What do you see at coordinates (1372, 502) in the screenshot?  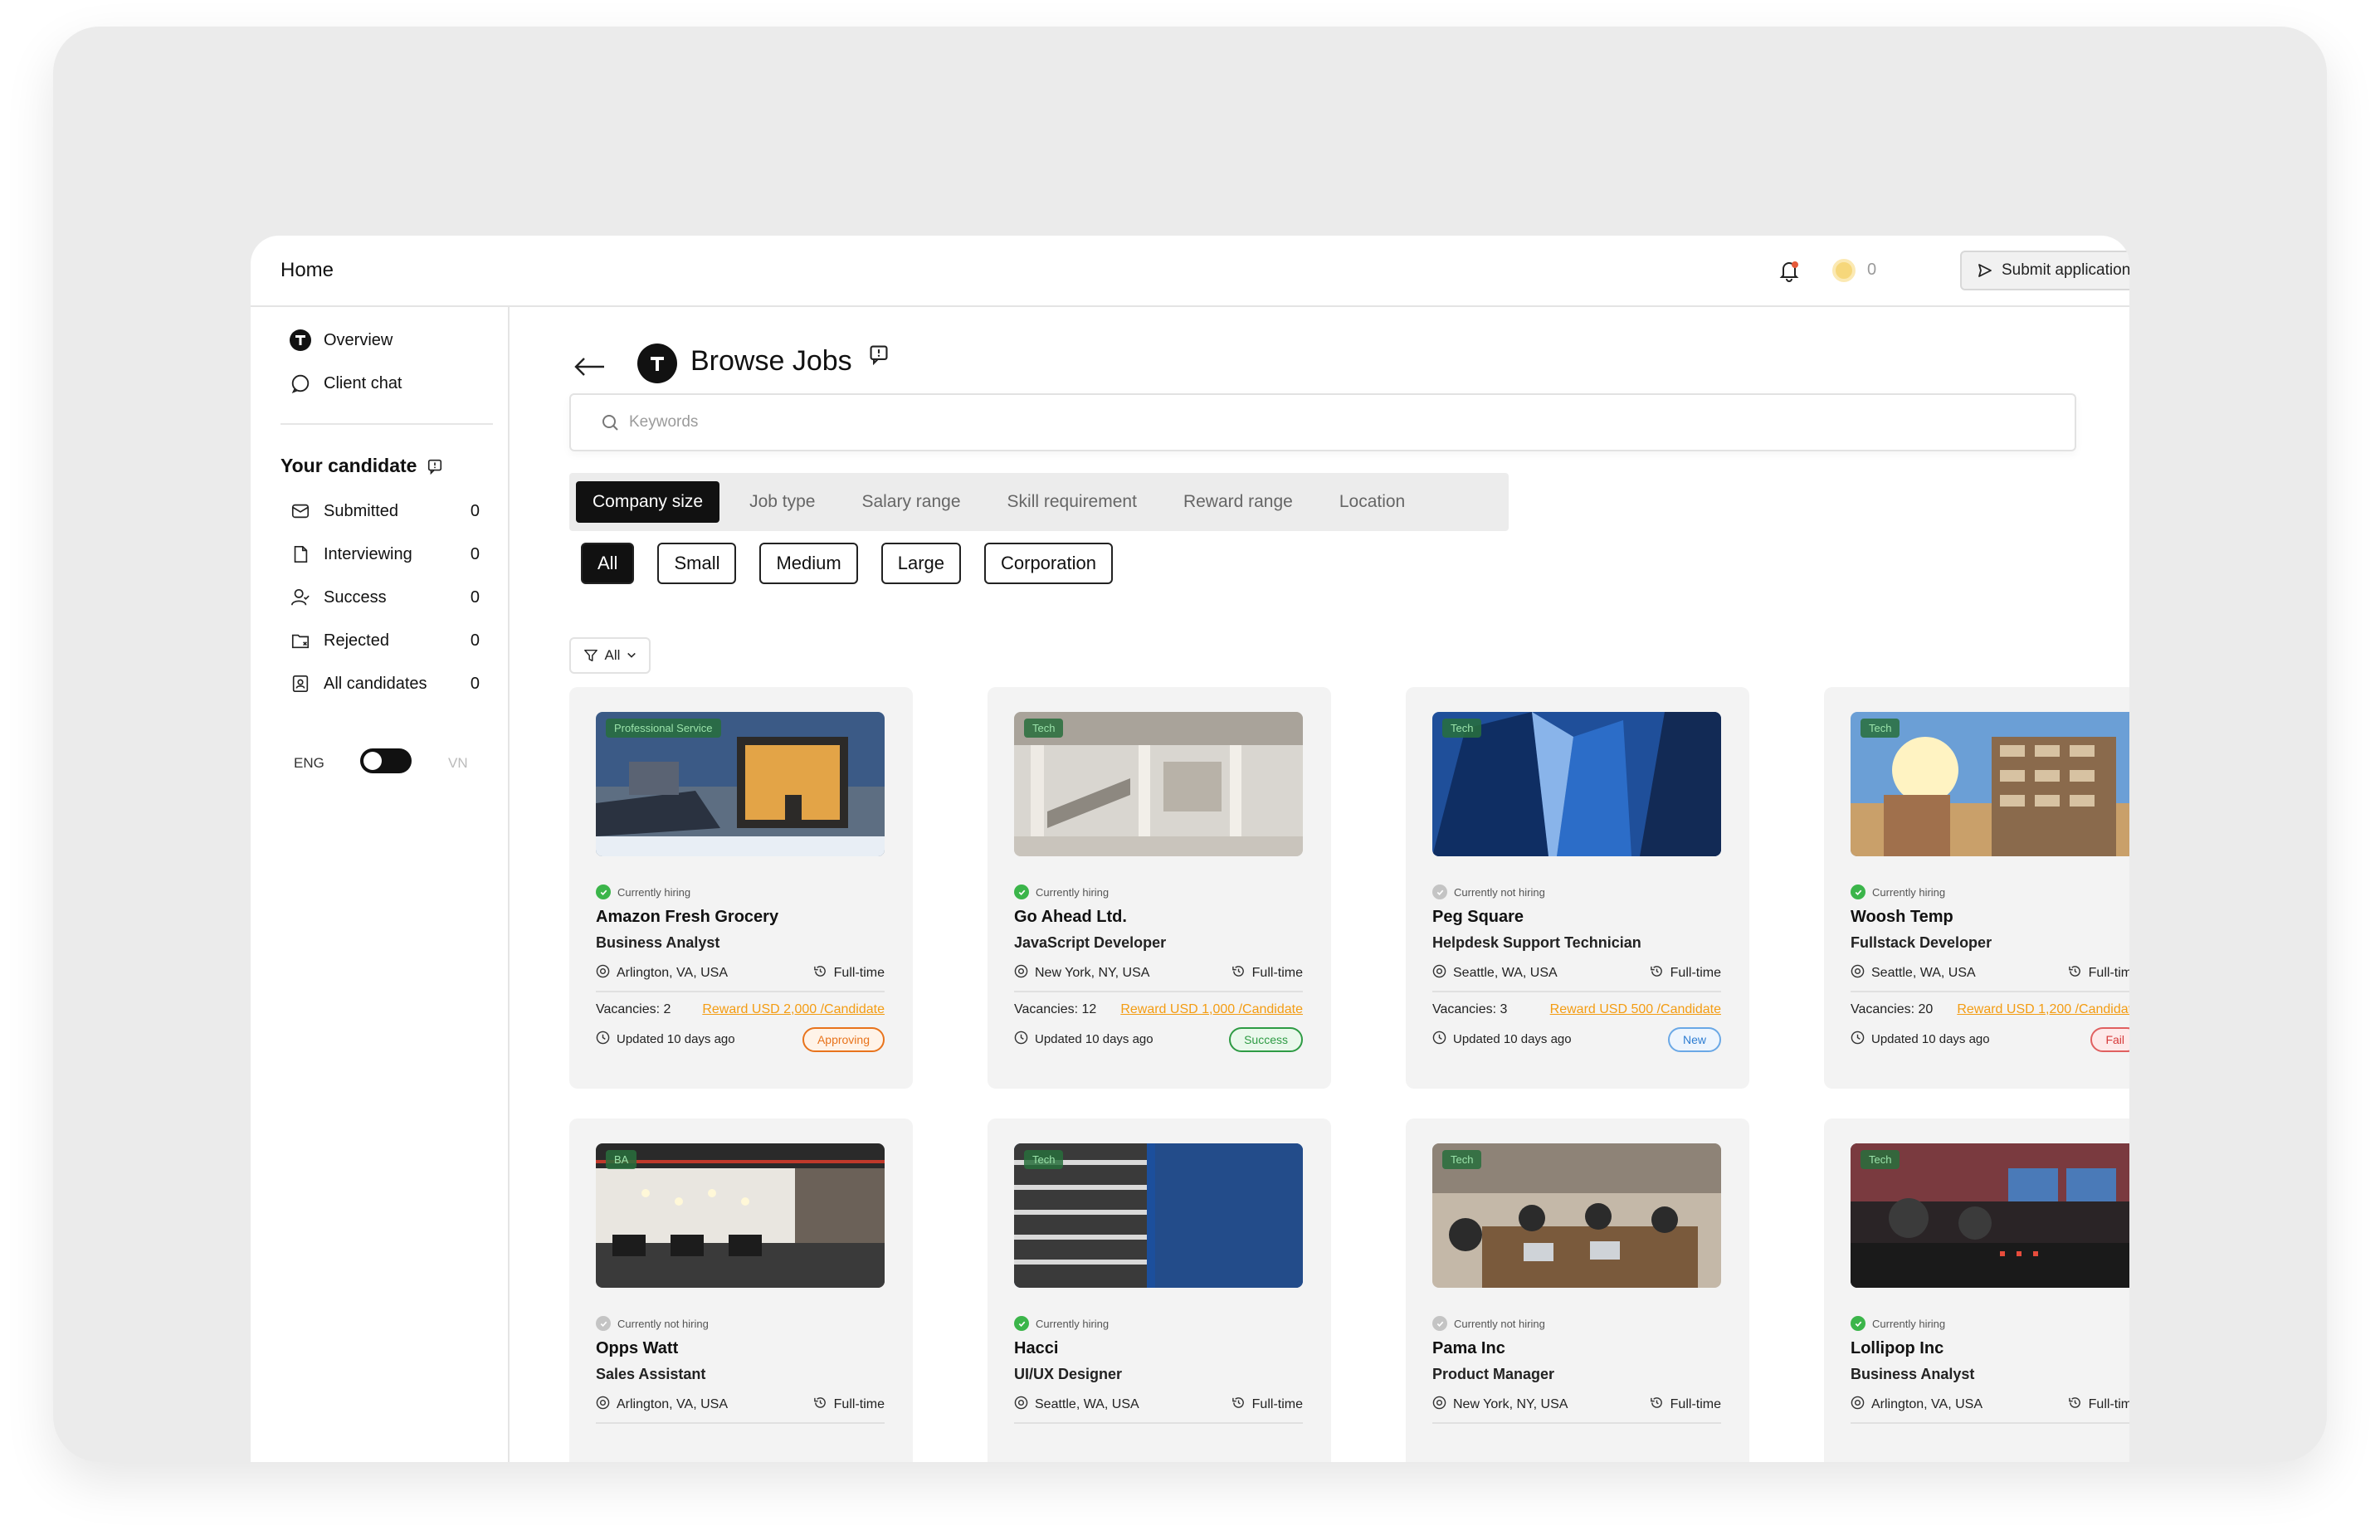 I see `tab-location: Location` at bounding box center [1372, 502].